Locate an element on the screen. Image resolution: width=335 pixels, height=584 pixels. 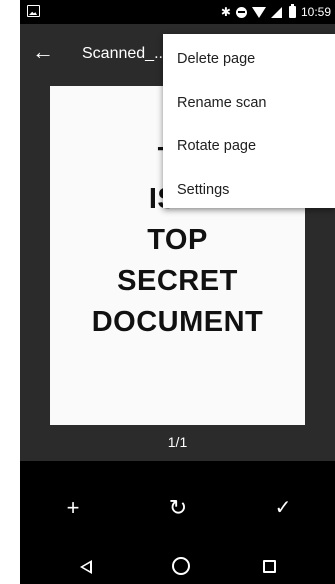
status-icons: ✱ 10:59 is located at coordinates (276, 12).